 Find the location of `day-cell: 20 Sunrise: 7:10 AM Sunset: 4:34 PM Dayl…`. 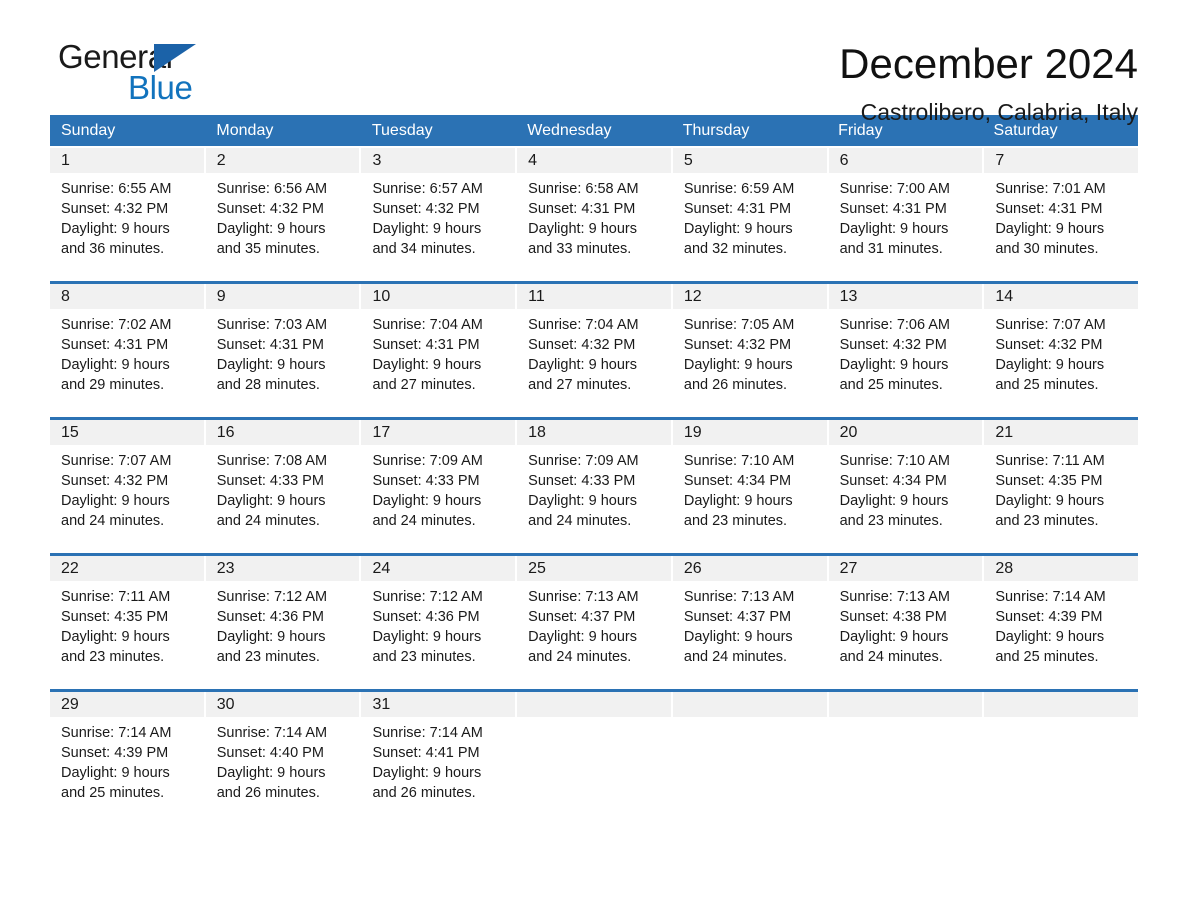

day-cell: 20 Sunrise: 7:10 AM Sunset: 4:34 PM Dayl… is located at coordinates (905, 481).